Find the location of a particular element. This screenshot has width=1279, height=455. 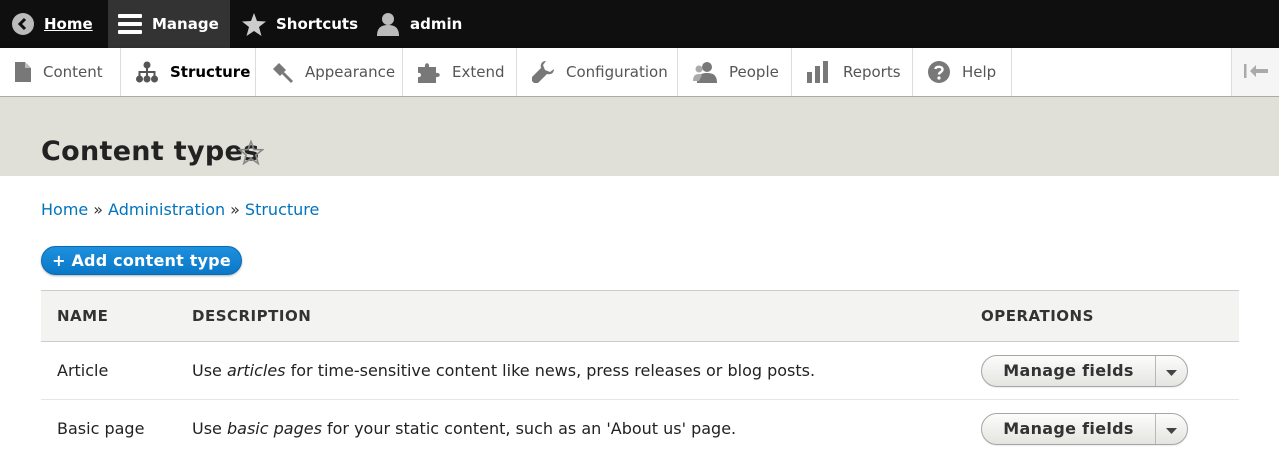

file-icon is located at coordinates (23, 72).